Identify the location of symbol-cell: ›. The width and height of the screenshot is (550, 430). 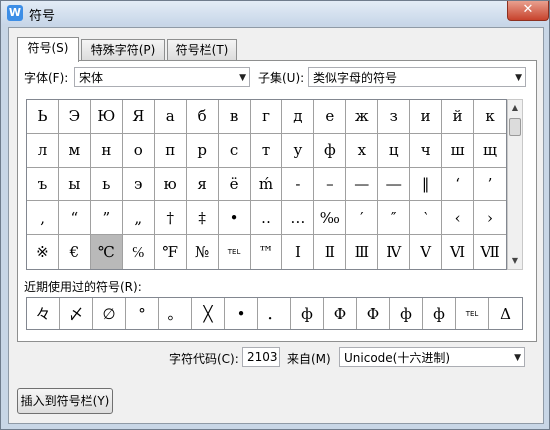
(490, 218).